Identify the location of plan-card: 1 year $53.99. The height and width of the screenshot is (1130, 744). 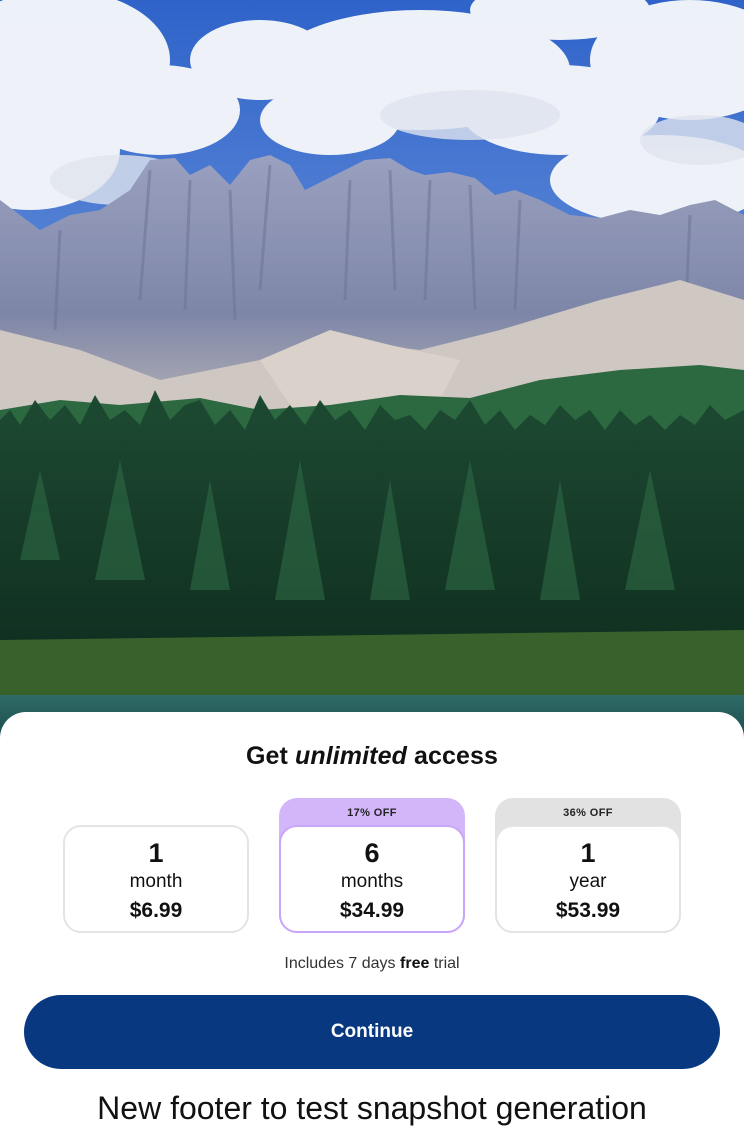
(588, 879).